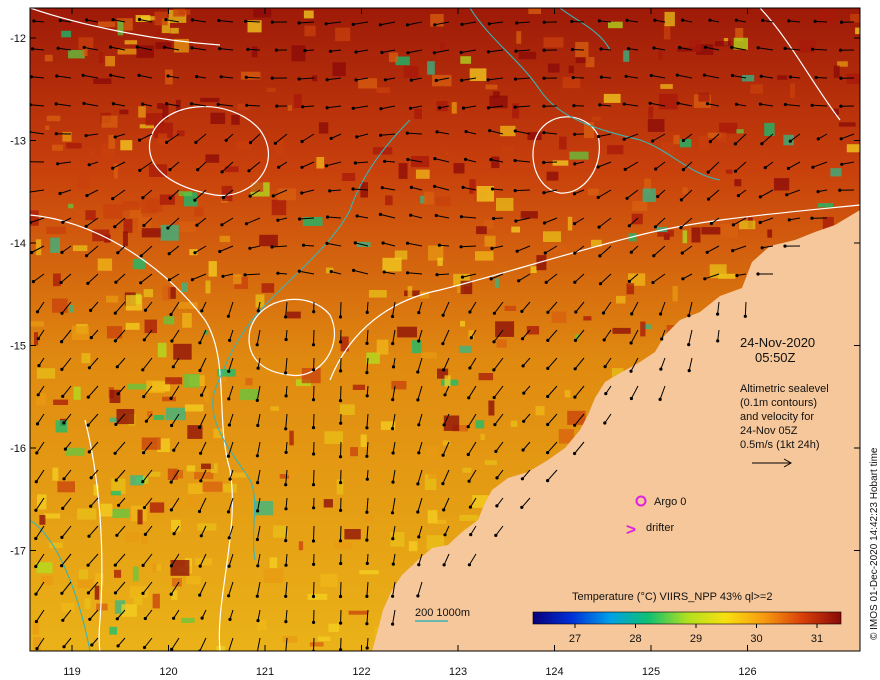 The width and height of the screenshot is (880, 680). I want to click on lon-tick-label: 120, so click(168, 672).